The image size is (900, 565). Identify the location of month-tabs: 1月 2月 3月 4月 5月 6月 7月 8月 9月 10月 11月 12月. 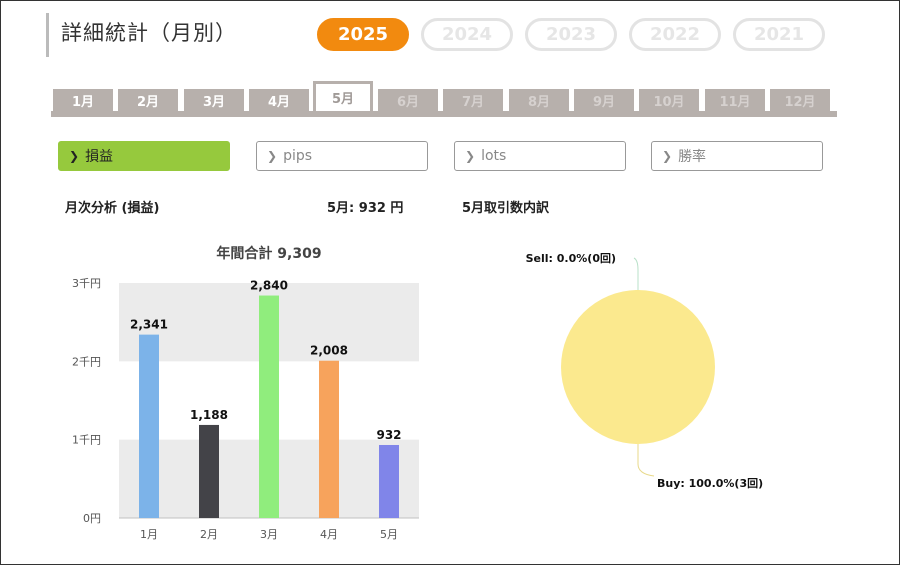
(444, 99).